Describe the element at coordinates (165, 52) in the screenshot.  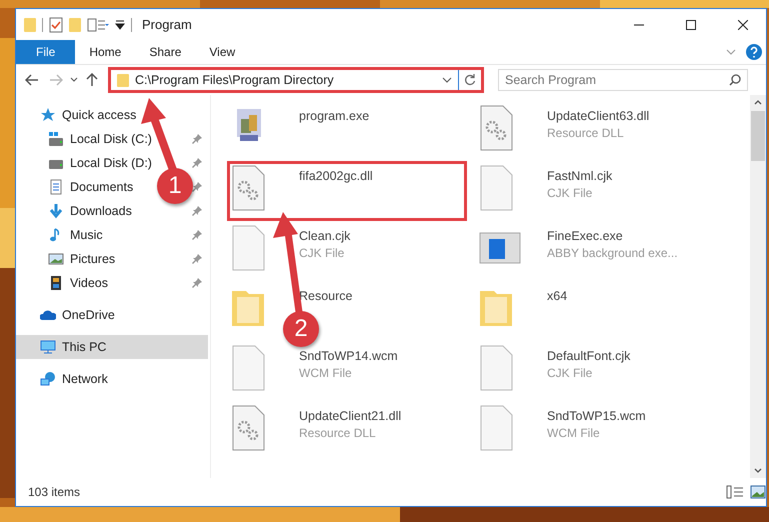
I see `ribbon-tab: Share` at that location.